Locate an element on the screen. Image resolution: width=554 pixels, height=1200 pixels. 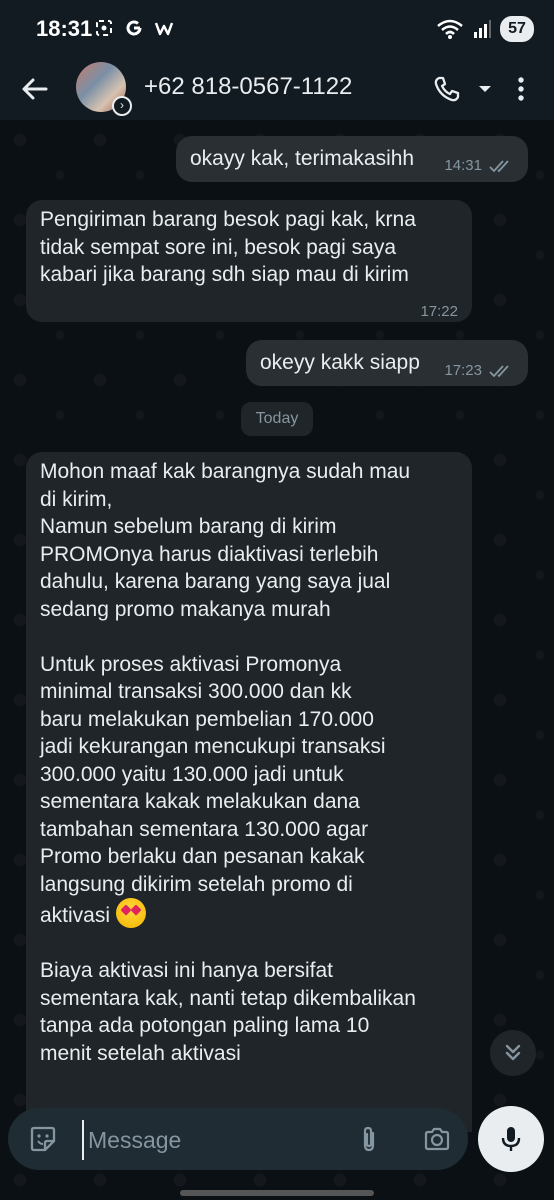
status-bar: 18:31 57 is located at coordinates (277, 29).